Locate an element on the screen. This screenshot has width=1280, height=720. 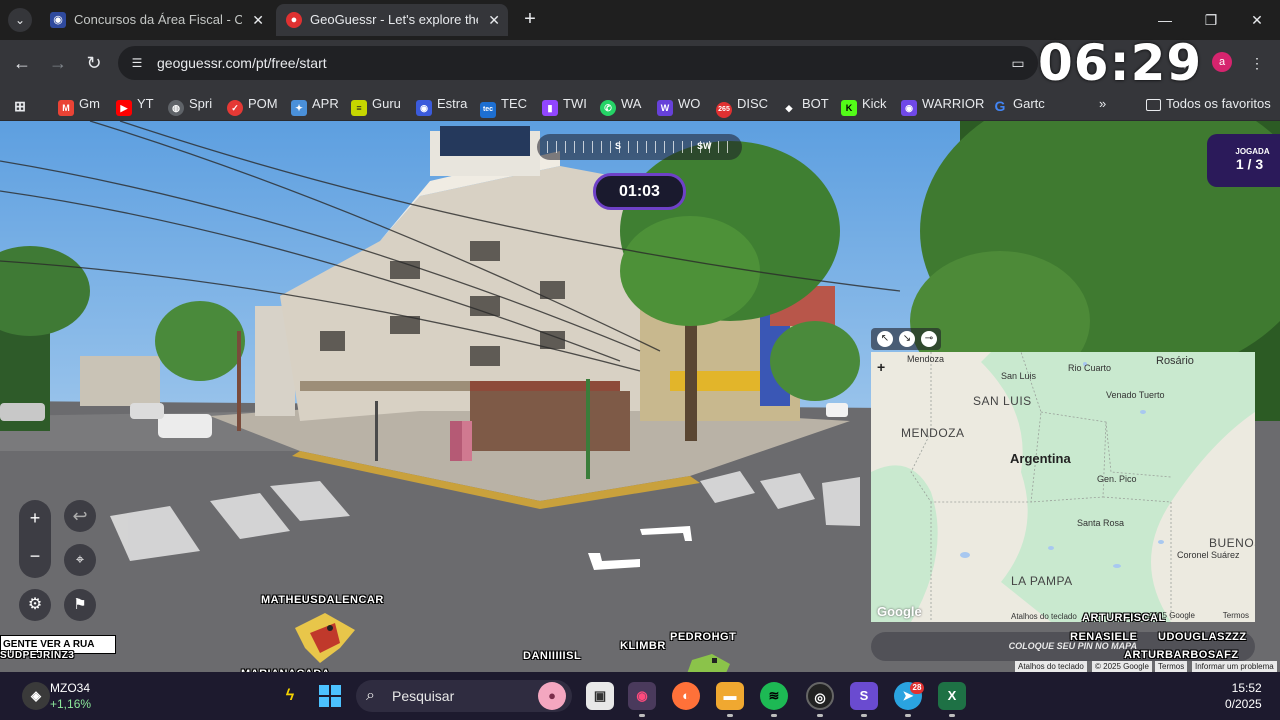
reload-button: ↻ is located at coordinates (94, 63).